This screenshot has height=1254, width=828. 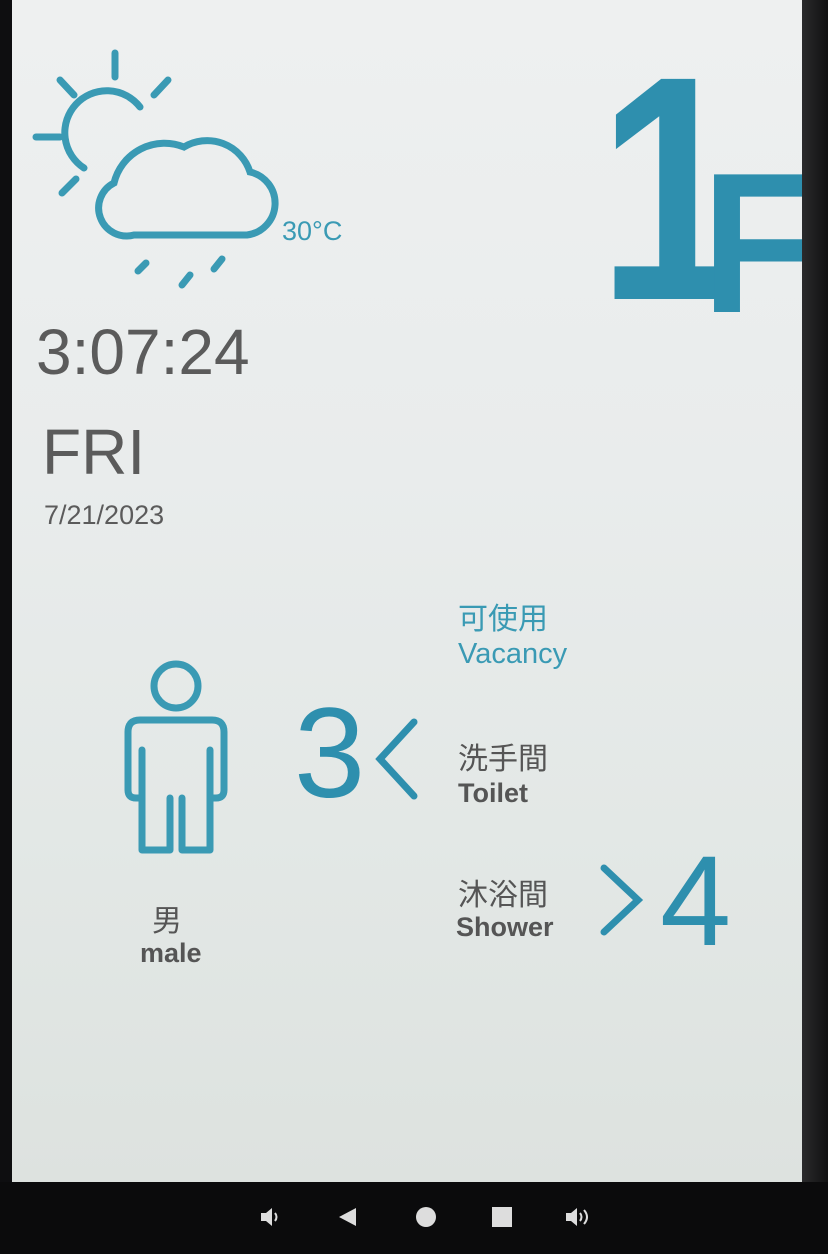 I want to click on shower-label-chinese: 沐浴間, so click(x=503, y=895).